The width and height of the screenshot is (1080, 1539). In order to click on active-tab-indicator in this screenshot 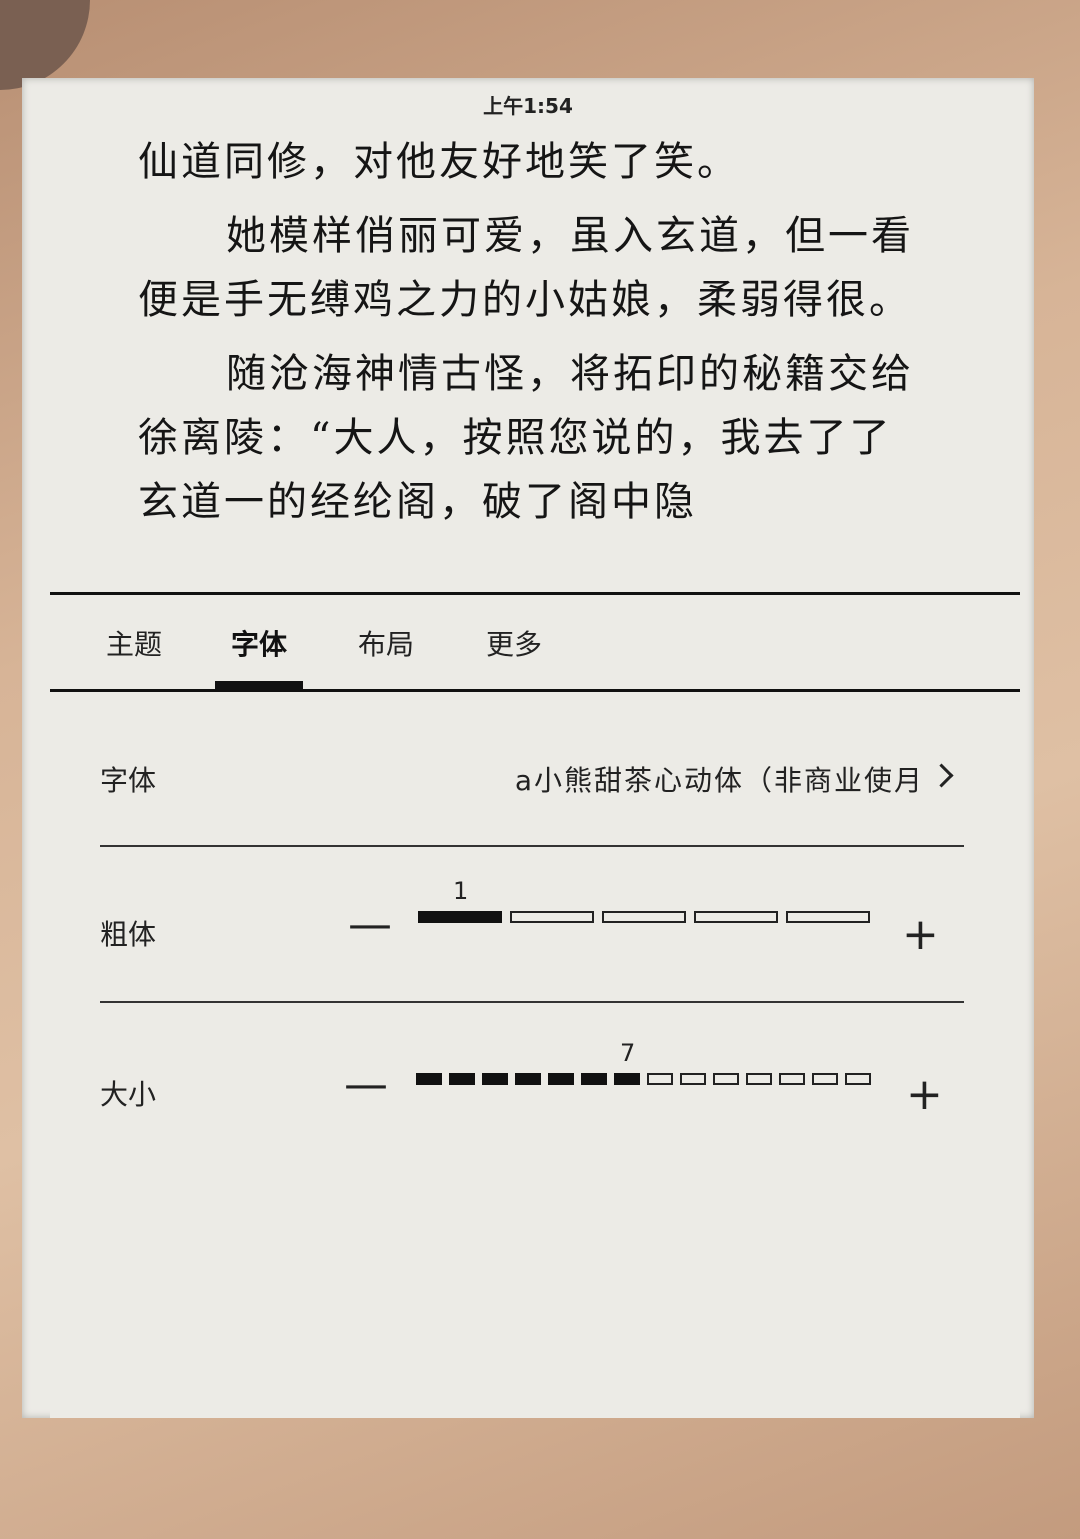, I will do `click(259, 685)`.